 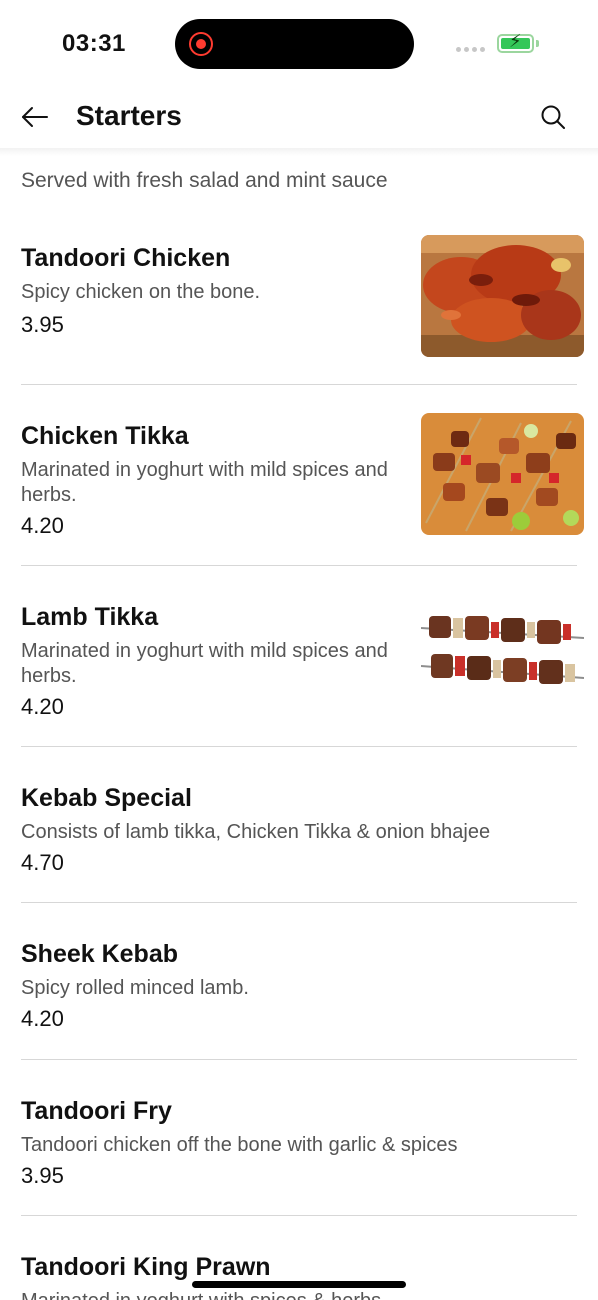 What do you see at coordinates (301, 1294) in the screenshot?
I see `item-description: Marinated in yoghurt with spices & herbs` at bounding box center [301, 1294].